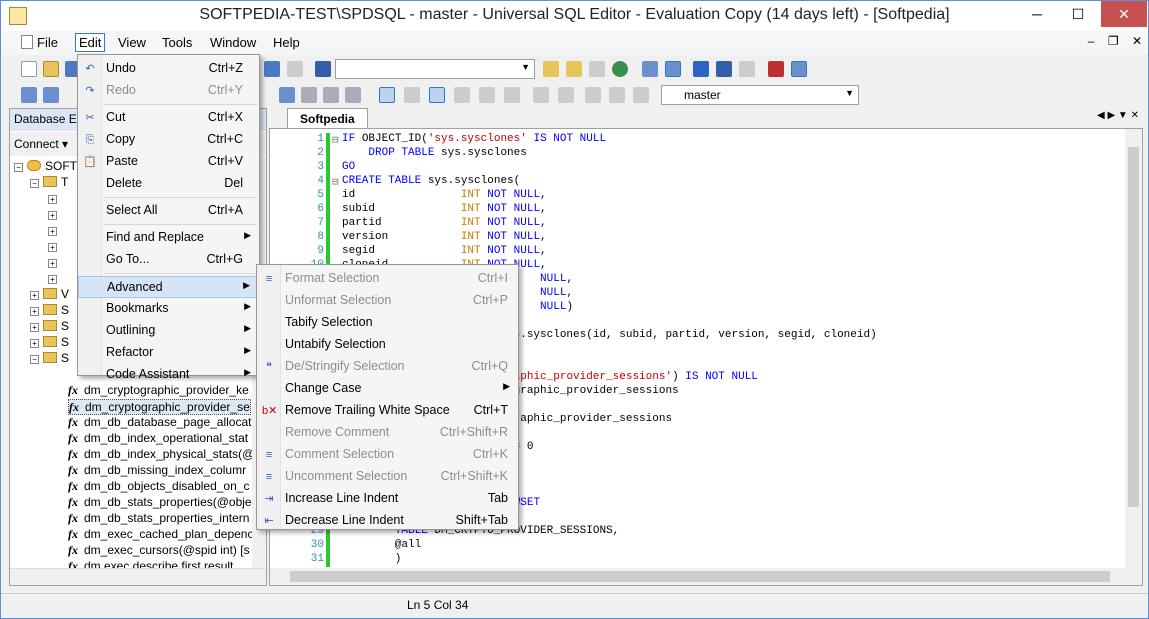  What do you see at coordinates (1124, 14) in the screenshot?
I see `close-button: ✕` at bounding box center [1124, 14].